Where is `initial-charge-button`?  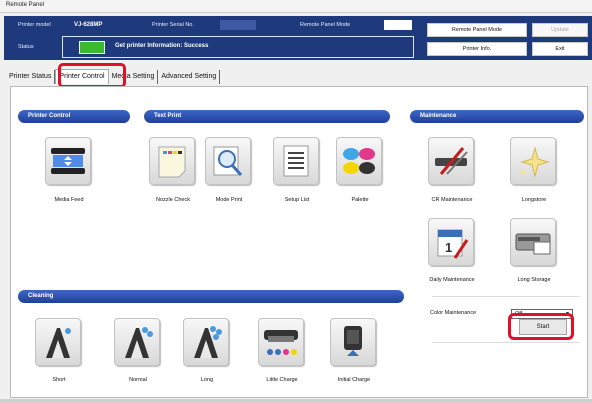 initial-charge-button is located at coordinates (353, 342).